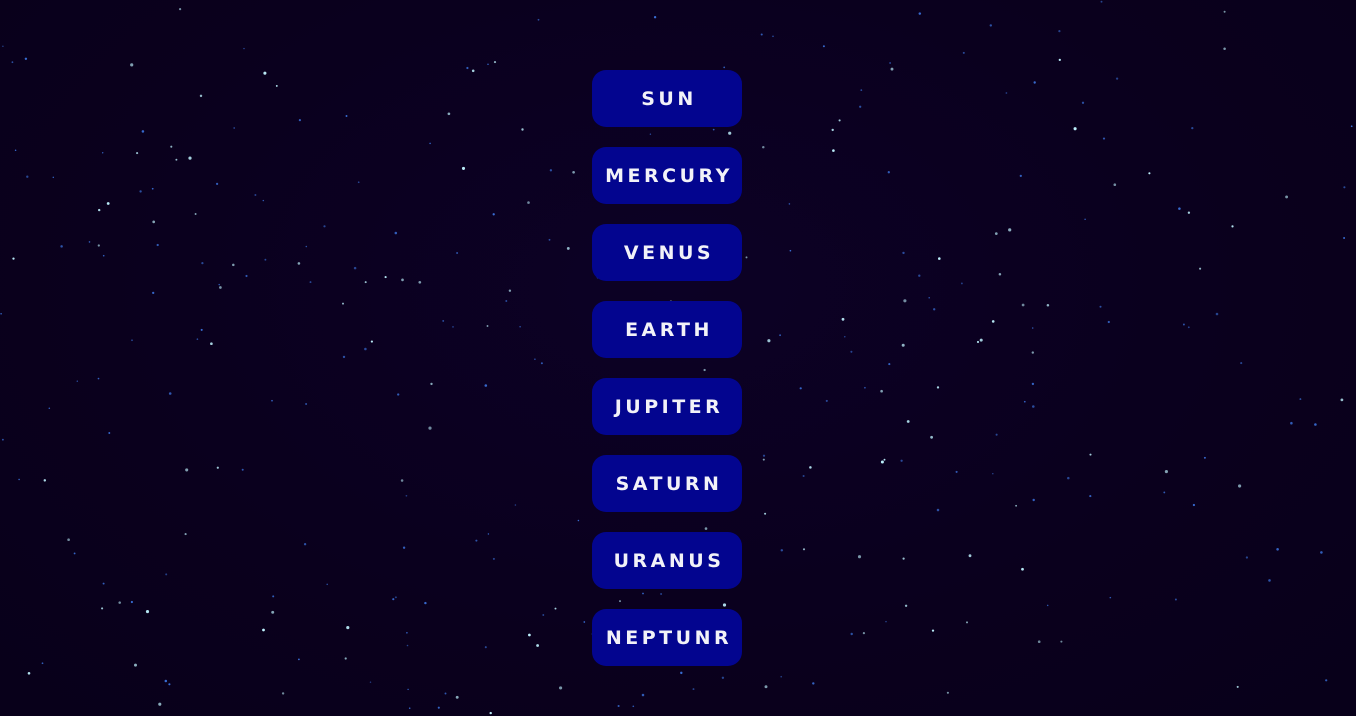  What do you see at coordinates (667, 483) in the screenshot?
I see `planet-button-saturn: SATURN` at bounding box center [667, 483].